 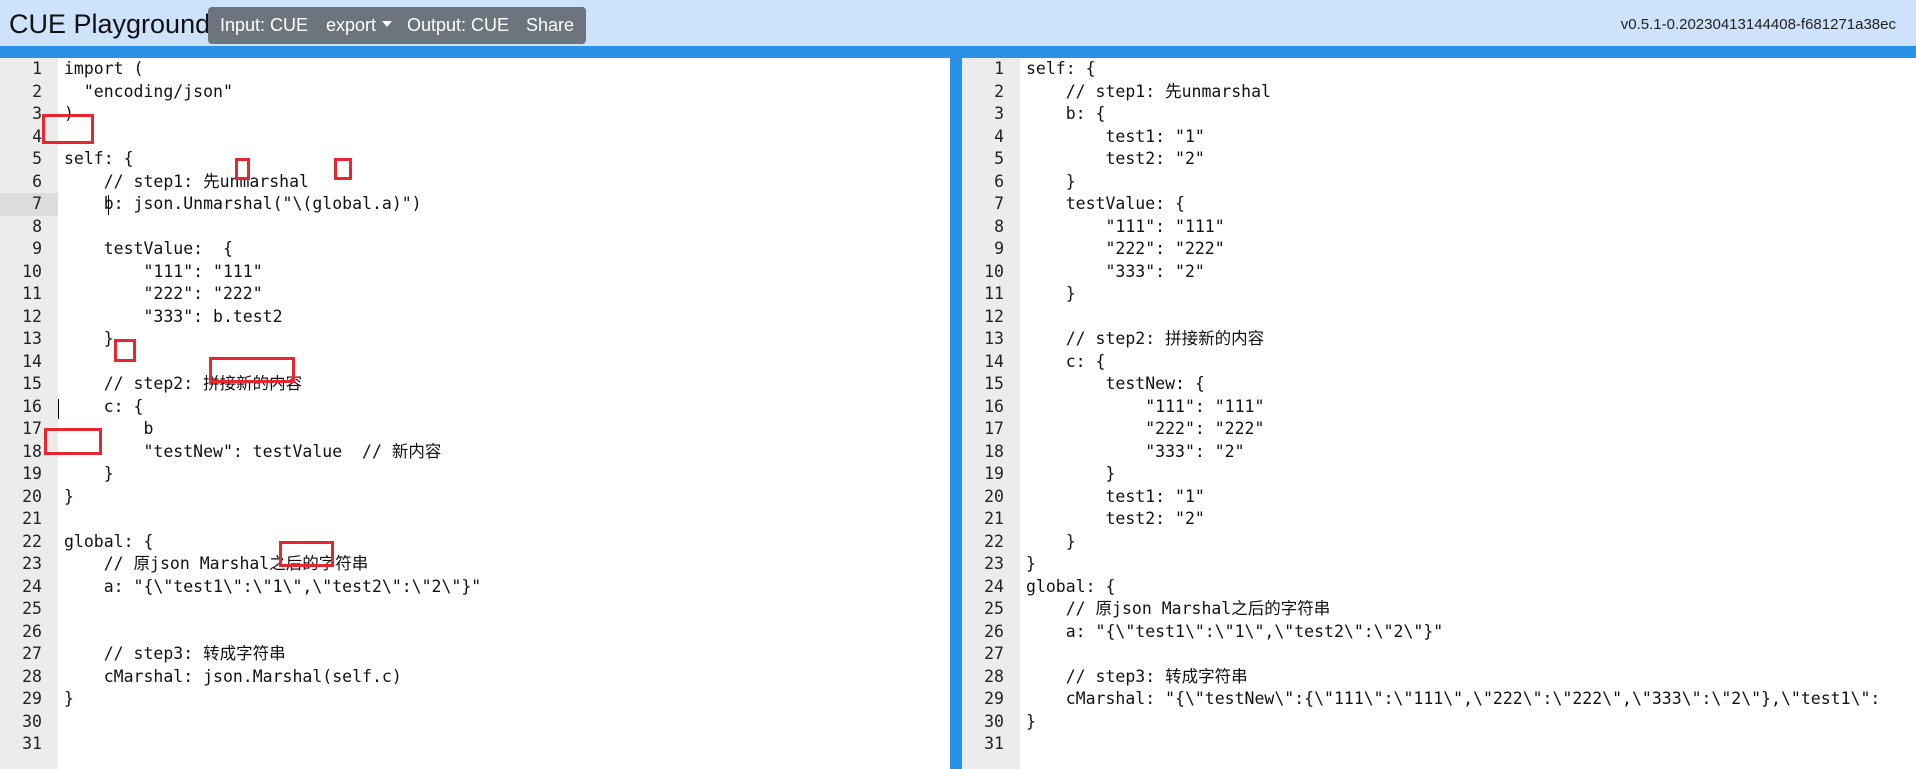 I want to click on code-line: 28 // step3: 转成字符串, so click(x=1439, y=677).